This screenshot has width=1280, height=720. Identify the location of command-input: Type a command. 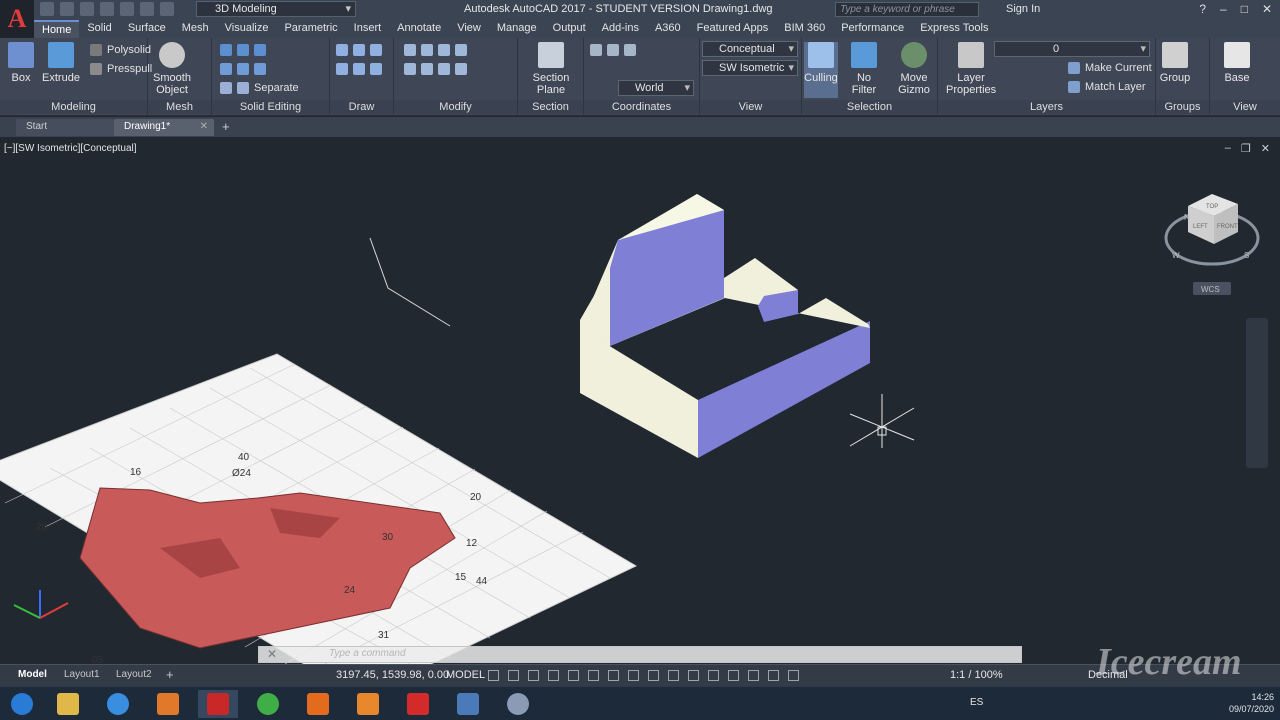
(367, 653).